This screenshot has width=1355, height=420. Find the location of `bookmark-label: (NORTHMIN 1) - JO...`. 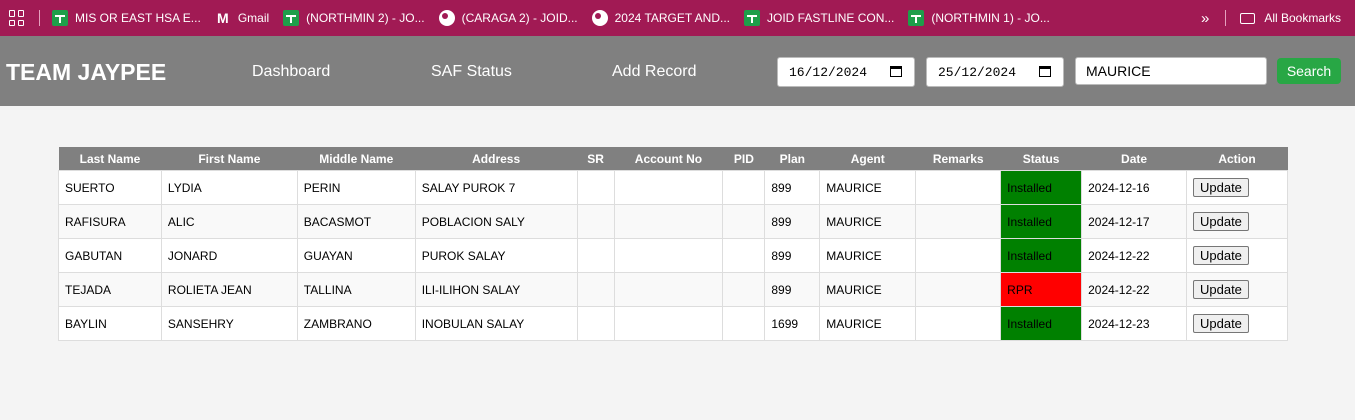

bookmark-label: (NORTHMIN 1) - JO... is located at coordinates (990, 18).